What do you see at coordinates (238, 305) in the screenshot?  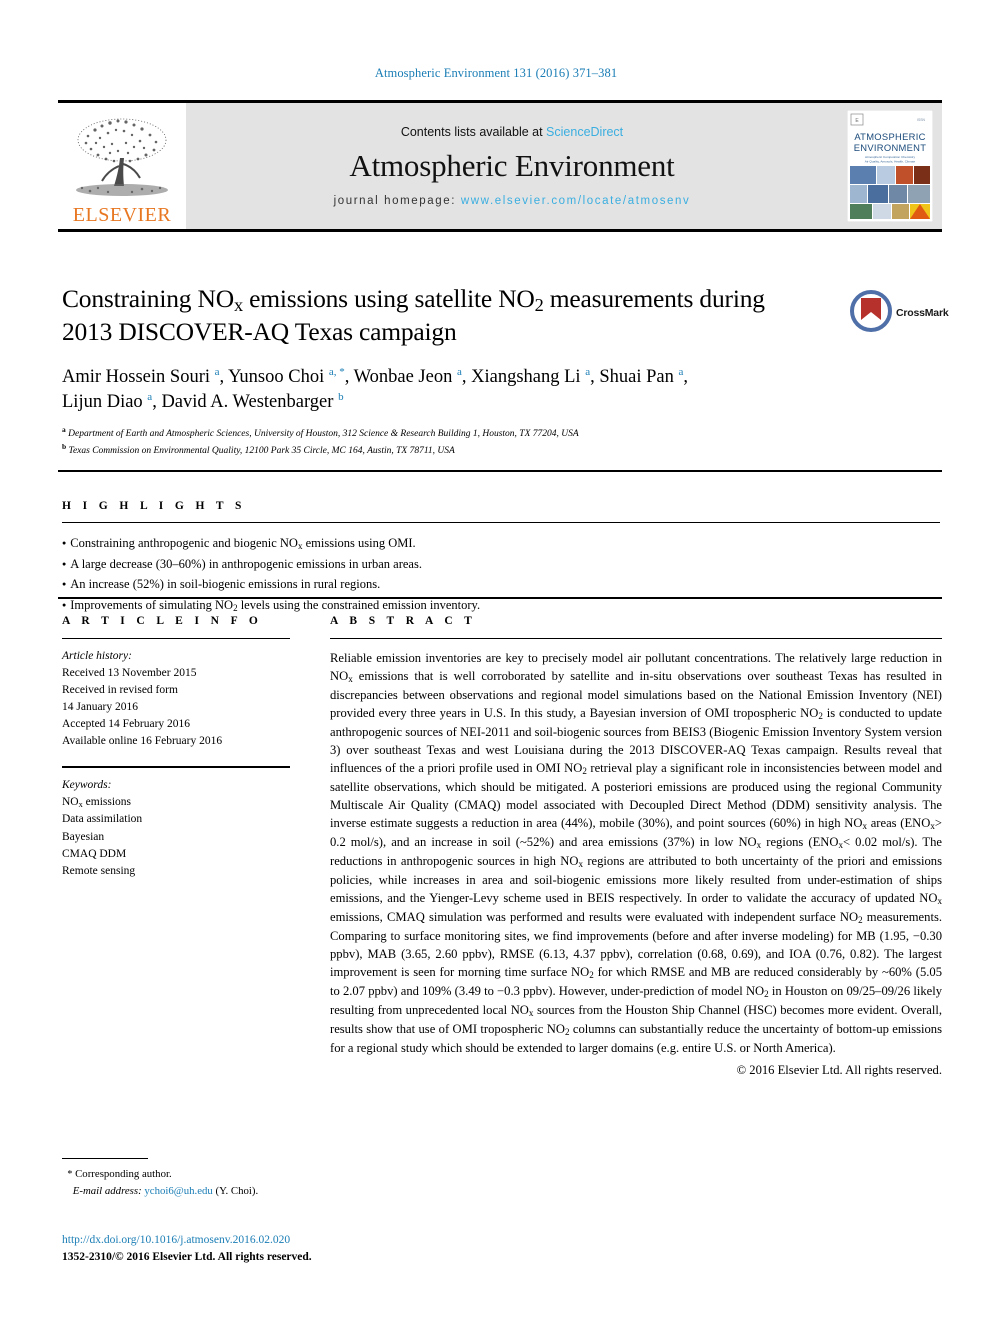 I see `title-sub-x: x` at bounding box center [238, 305].